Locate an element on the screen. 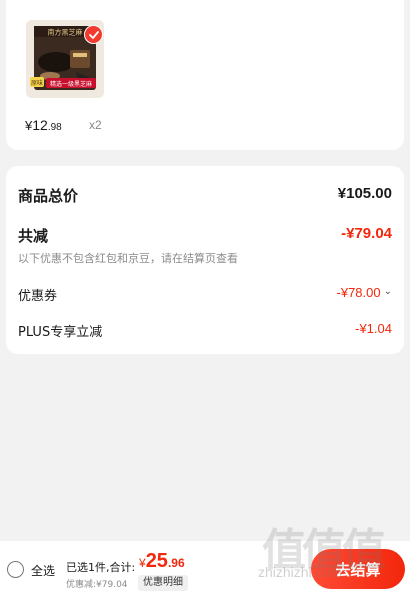 The image size is (410, 597). discount-summary: 优惠减:¥79.04 is located at coordinates (97, 585).